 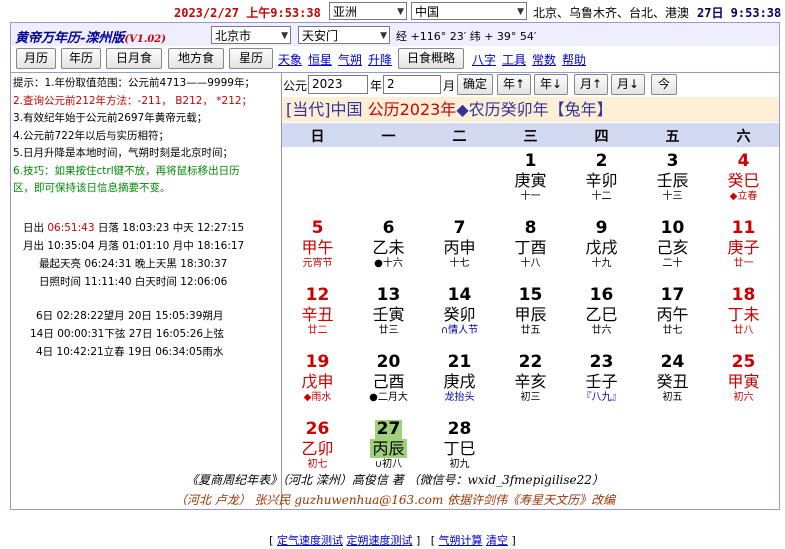 What do you see at coordinates (295, 86) in the screenshot?
I see `era-label: 公元` at bounding box center [295, 86].